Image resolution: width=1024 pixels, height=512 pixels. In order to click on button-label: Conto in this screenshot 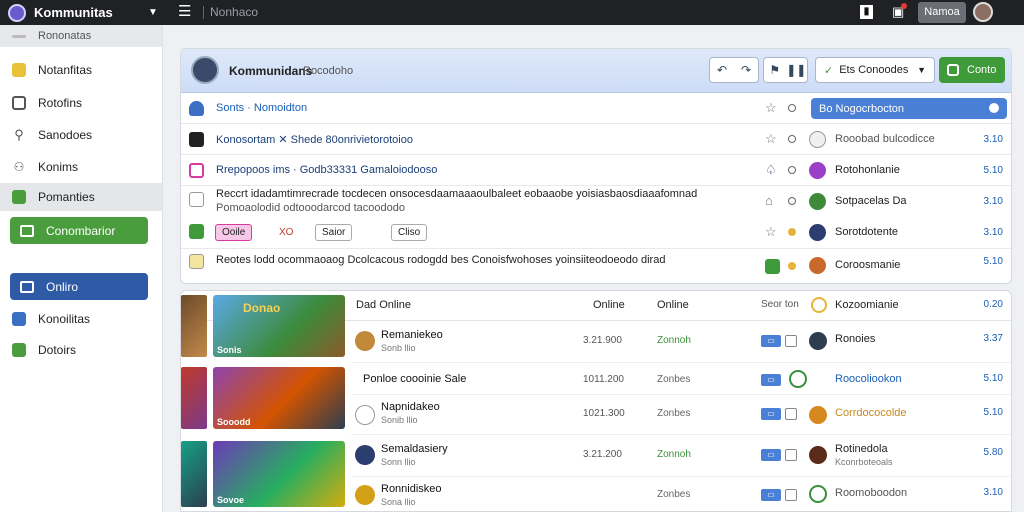, I will do `click(982, 70)`.